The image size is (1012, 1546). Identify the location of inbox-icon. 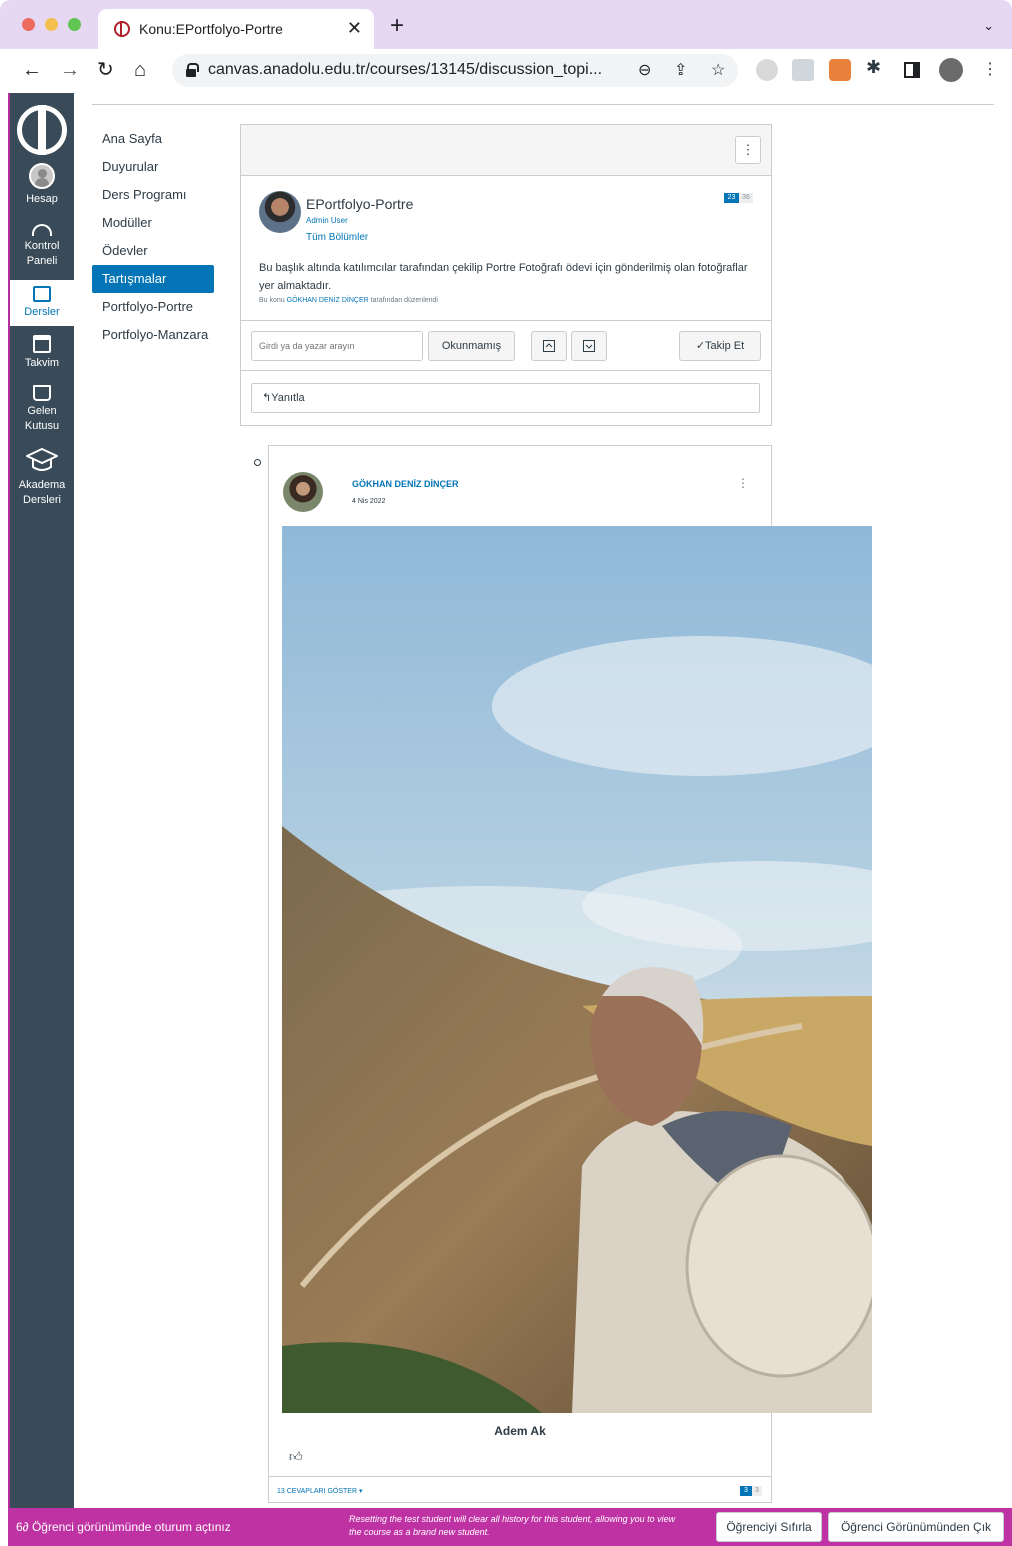
(42, 393).